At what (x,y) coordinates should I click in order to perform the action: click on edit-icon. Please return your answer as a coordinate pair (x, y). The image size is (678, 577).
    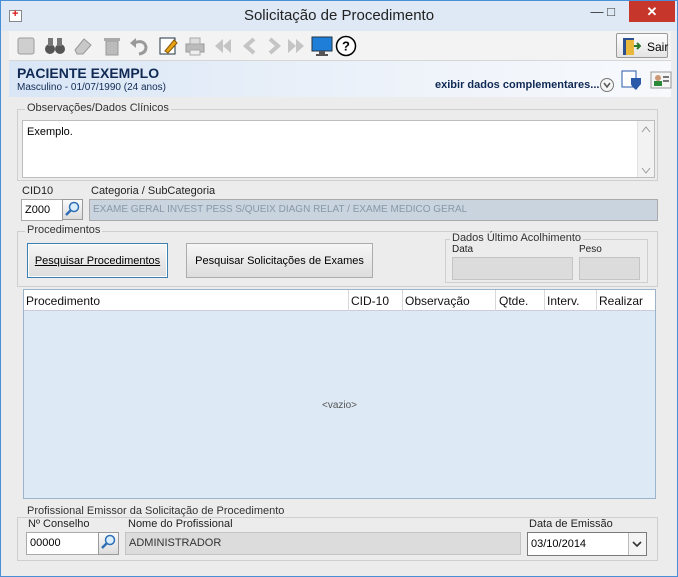
    Looking at the image, I should click on (168, 46).